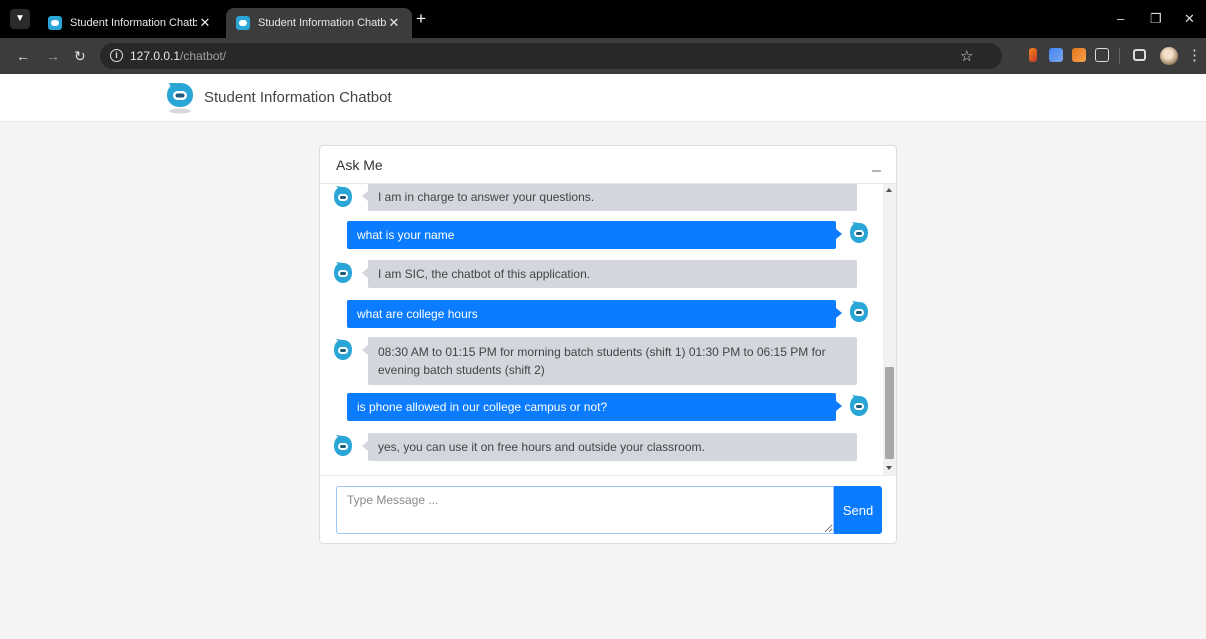  What do you see at coordinates (116, 55) in the screenshot?
I see `site-info-icon: i` at bounding box center [116, 55].